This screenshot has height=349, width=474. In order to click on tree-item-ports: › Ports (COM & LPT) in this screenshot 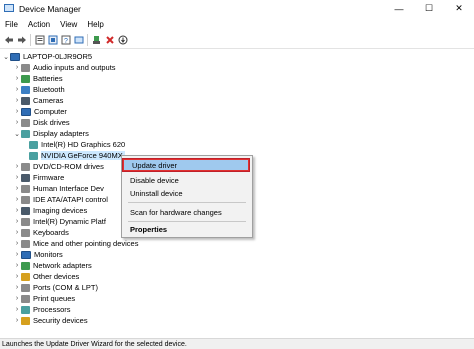, I will do `click(55, 287)`.